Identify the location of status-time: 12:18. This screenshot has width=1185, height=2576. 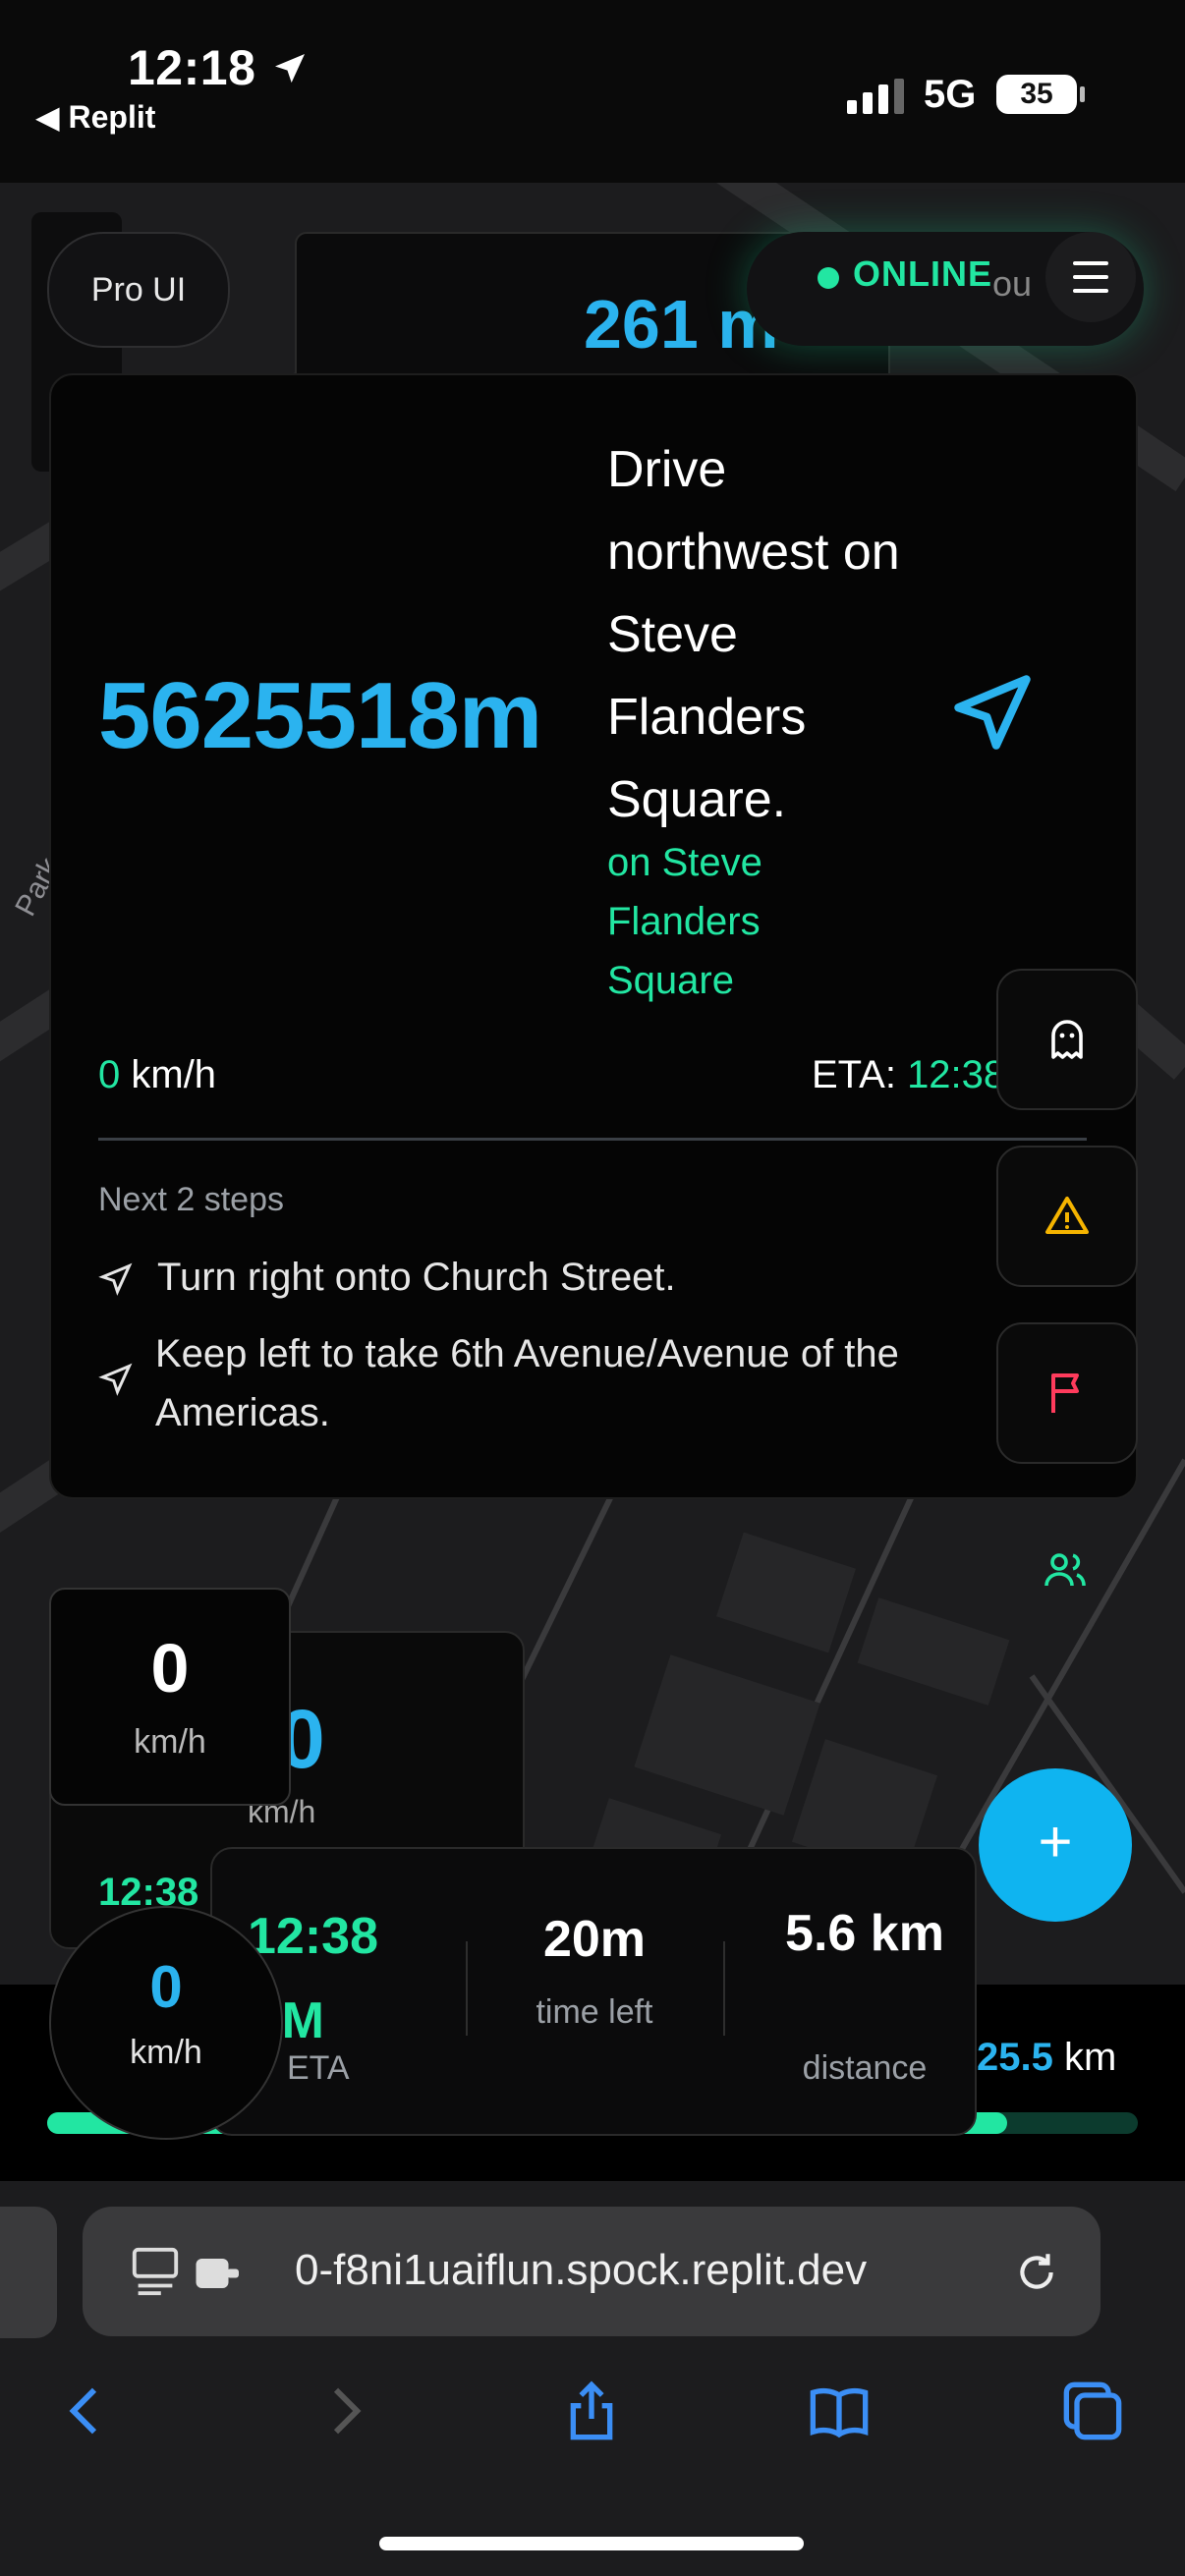
(219, 67).